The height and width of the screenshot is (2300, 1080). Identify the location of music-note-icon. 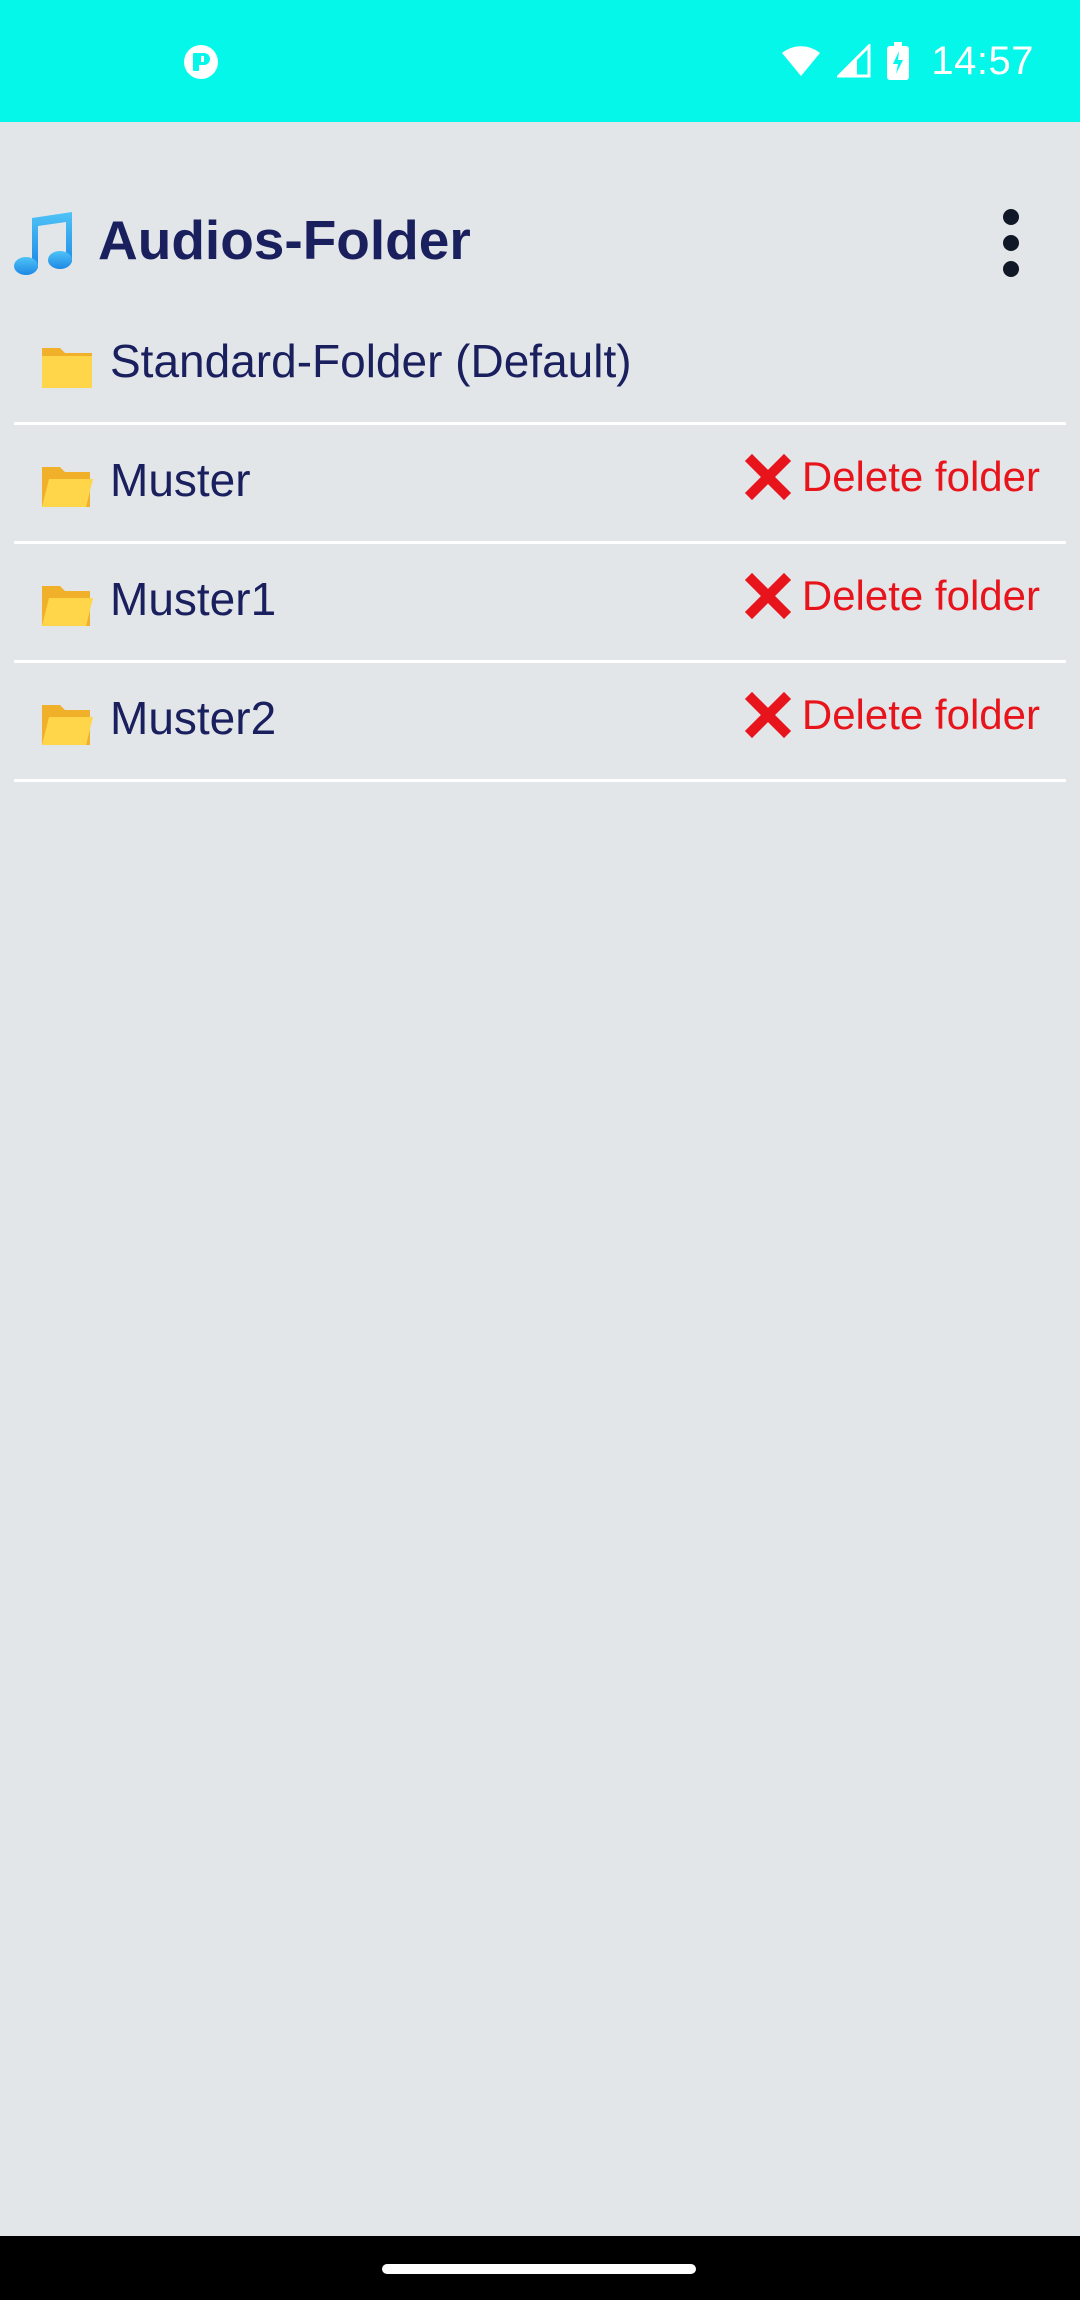
(43, 243).